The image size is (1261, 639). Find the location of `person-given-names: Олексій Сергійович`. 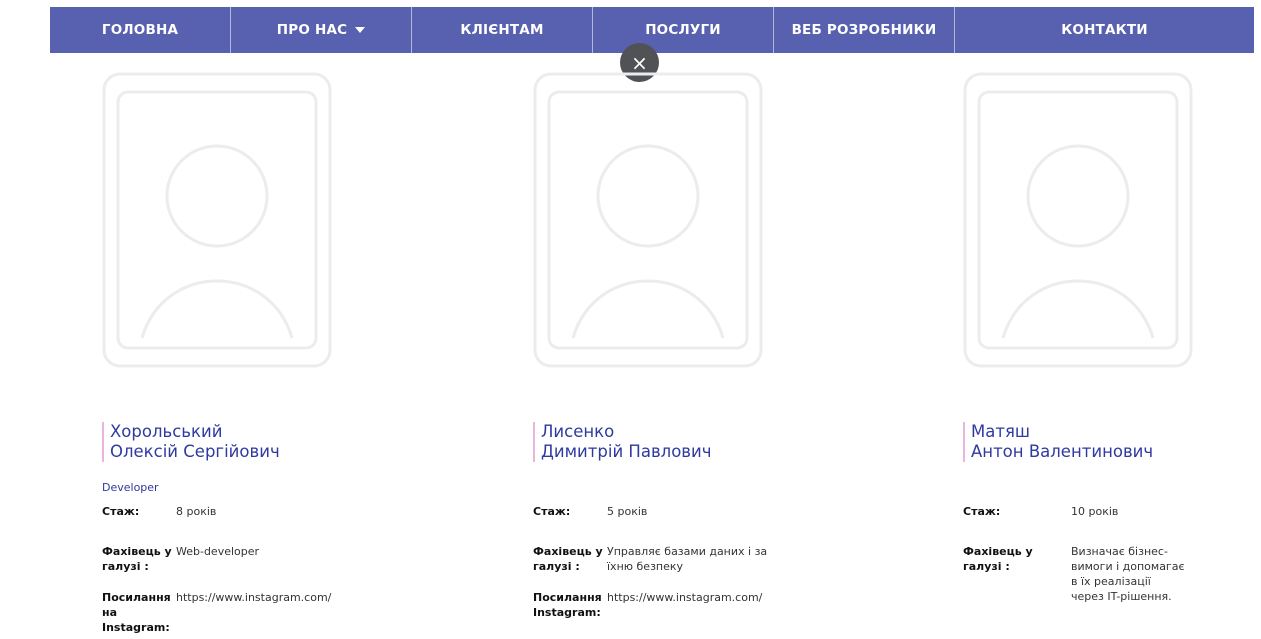

person-given-names: Олексій Сергійович is located at coordinates (195, 451).